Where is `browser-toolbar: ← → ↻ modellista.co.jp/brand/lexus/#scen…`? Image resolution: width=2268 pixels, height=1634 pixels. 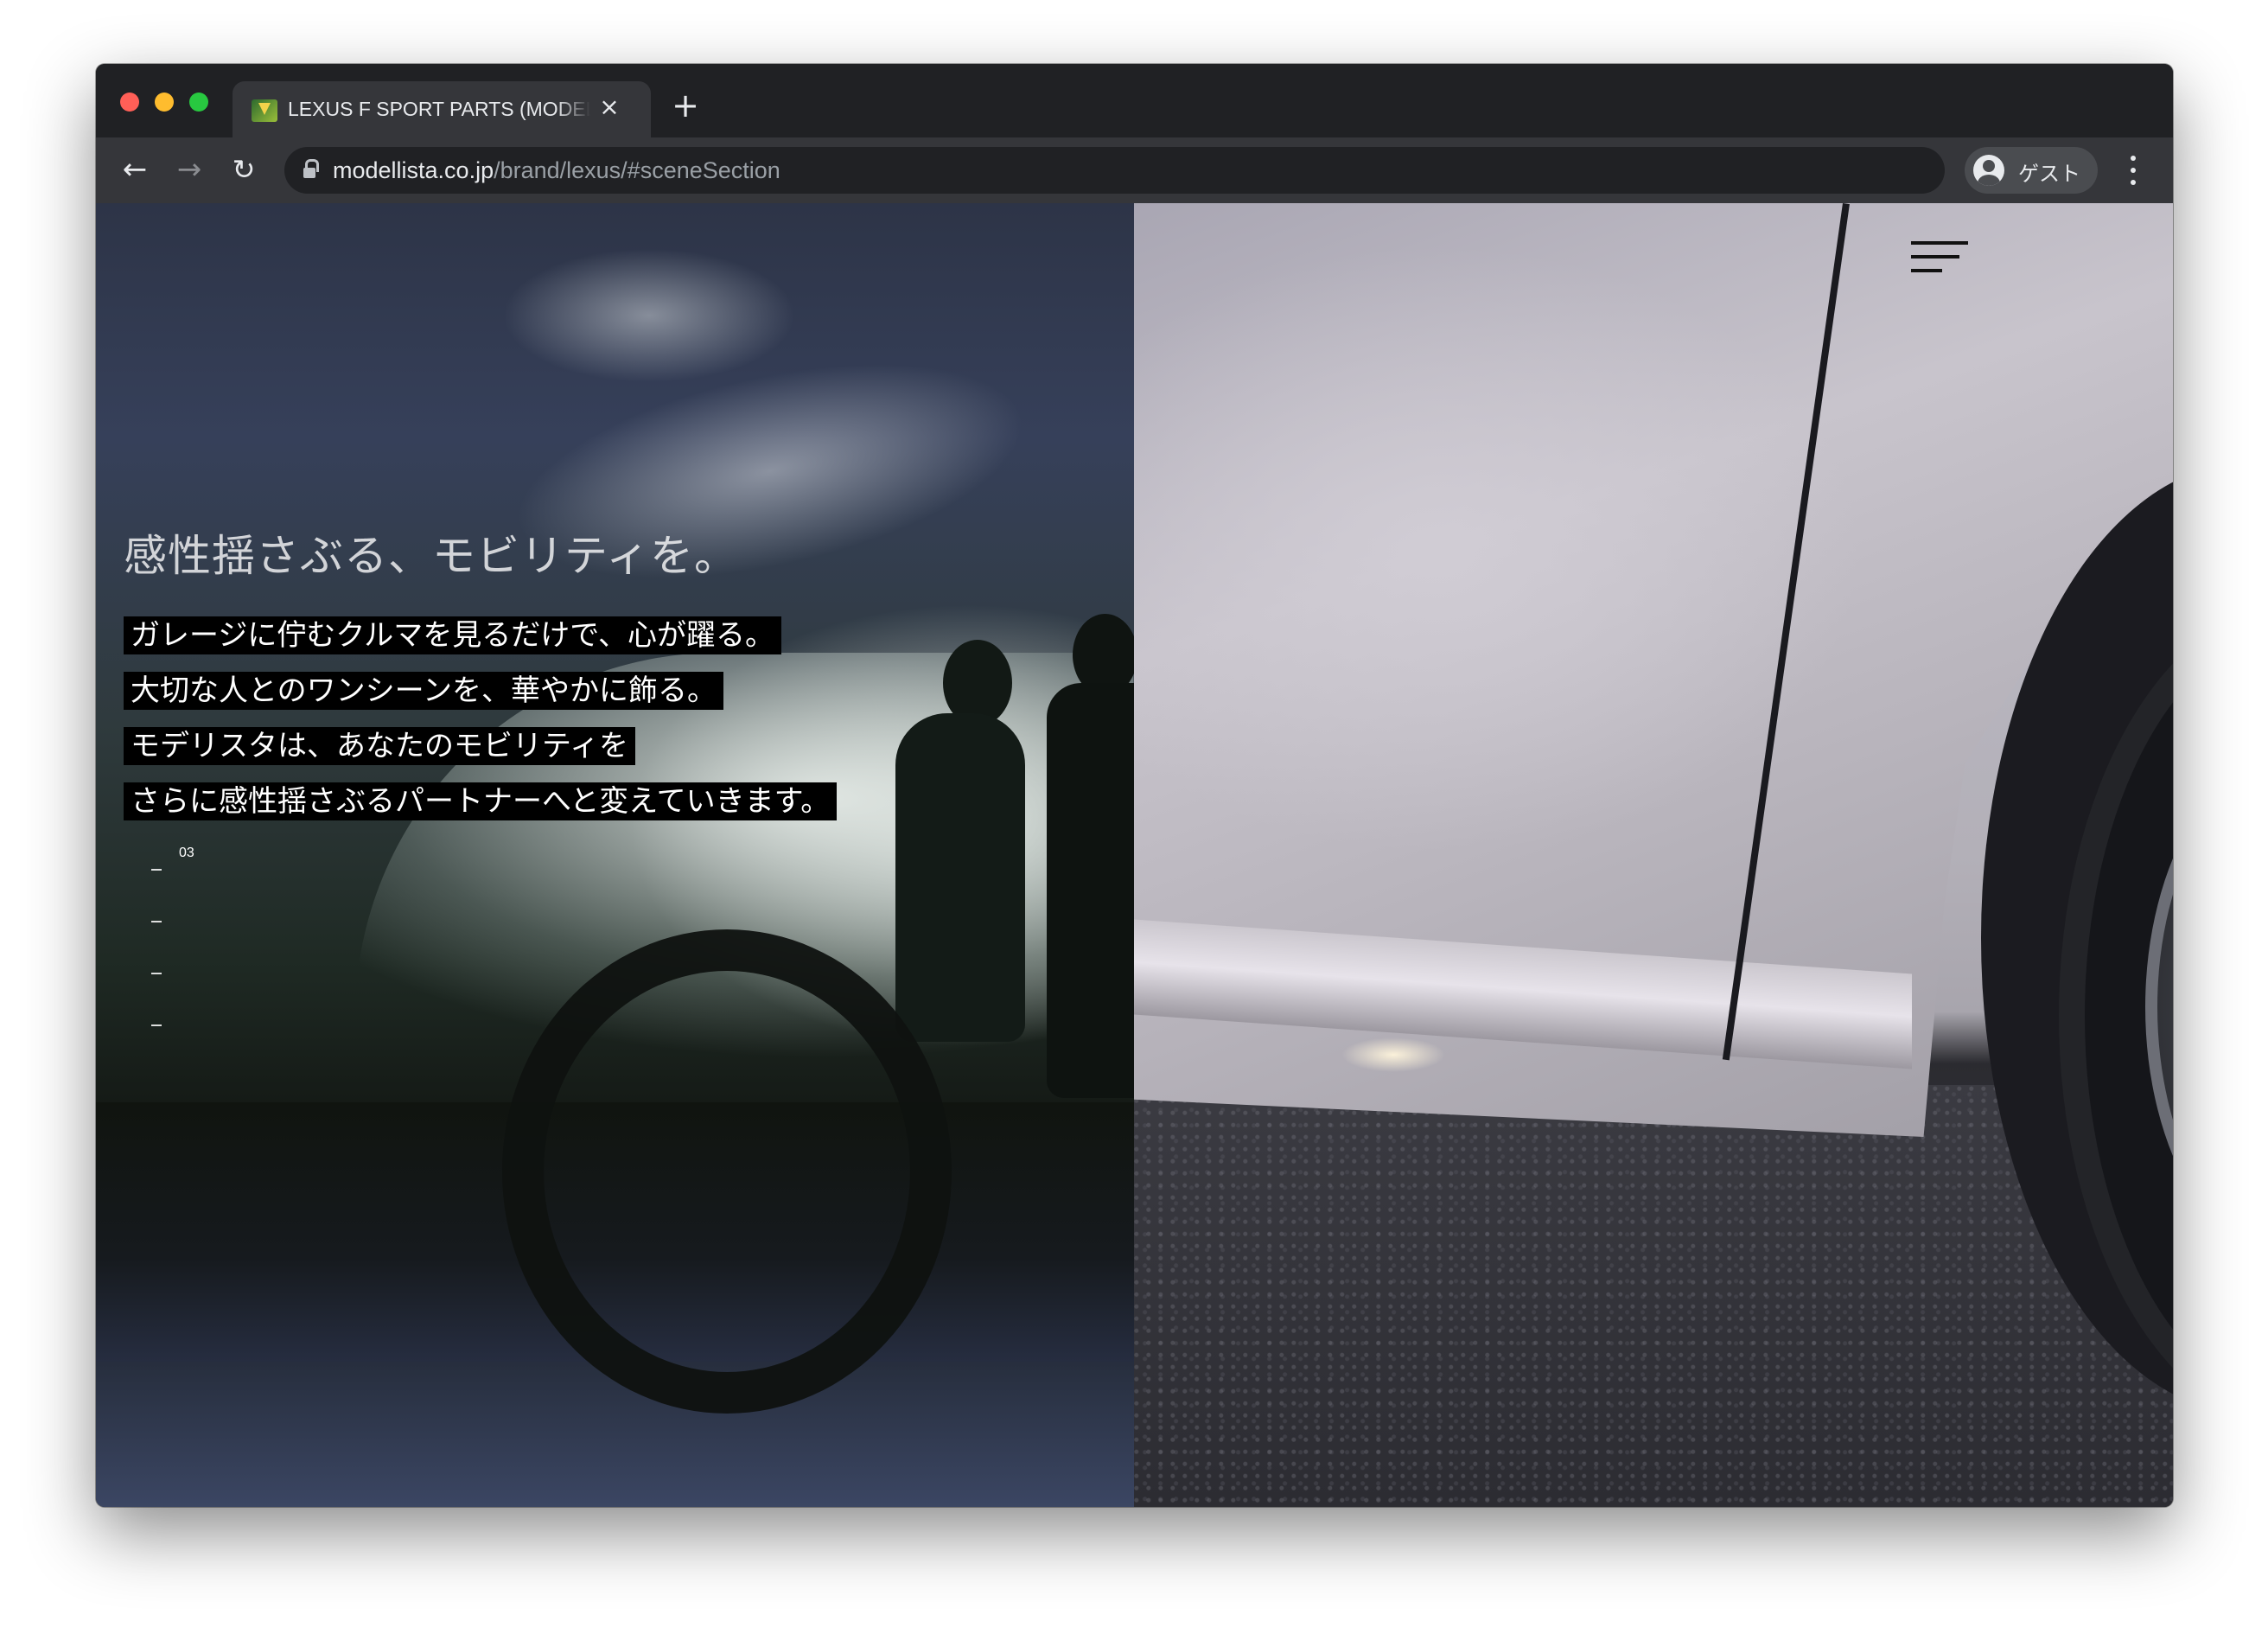 browser-toolbar: ← → ↻ modellista.co.jp/brand/lexus/#scen… is located at coordinates (1134, 170).